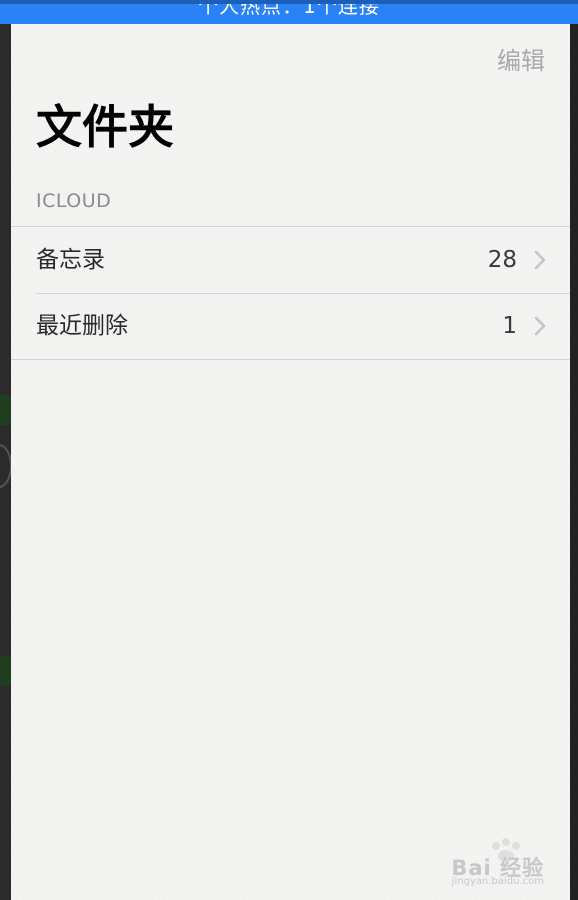 The width and height of the screenshot is (578, 900). I want to click on edit-button: 编辑, so click(521, 58).